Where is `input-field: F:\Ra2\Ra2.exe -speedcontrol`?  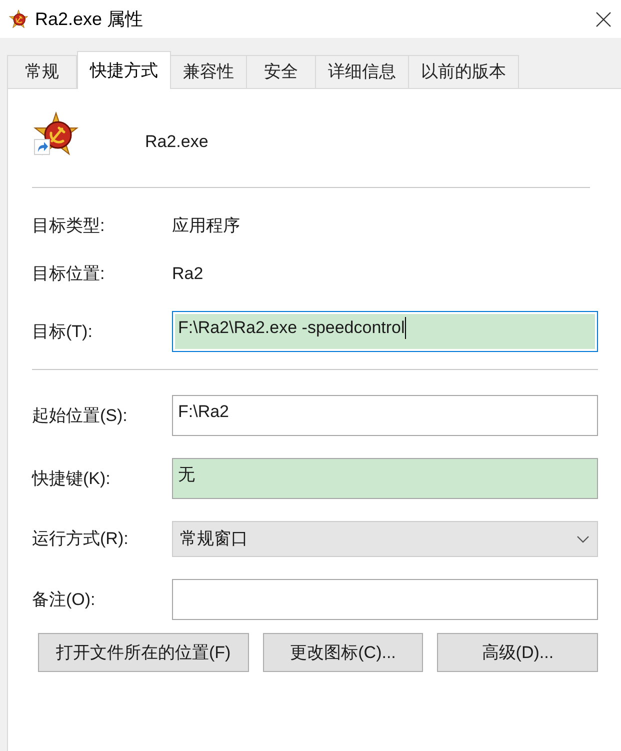
input-field: F:\Ra2\Ra2.exe -speedcontrol is located at coordinates (385, 331).